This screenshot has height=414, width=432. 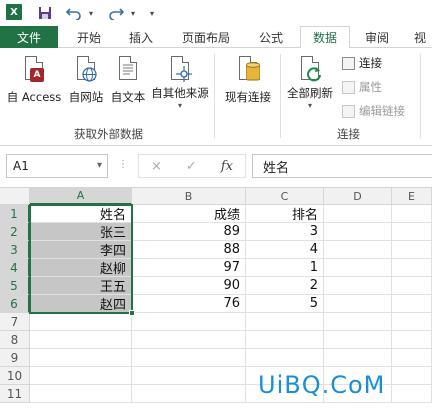 I want to click on cell-b1: 成绩, so click(x=189, y=214).